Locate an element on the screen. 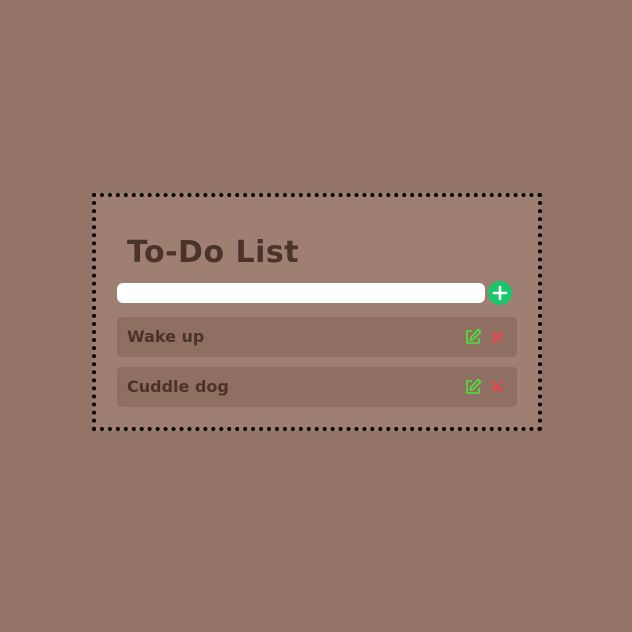 The image size is (632, 632). todo-list: Wake up Cuddle dog is located at coordinates (317, 367).